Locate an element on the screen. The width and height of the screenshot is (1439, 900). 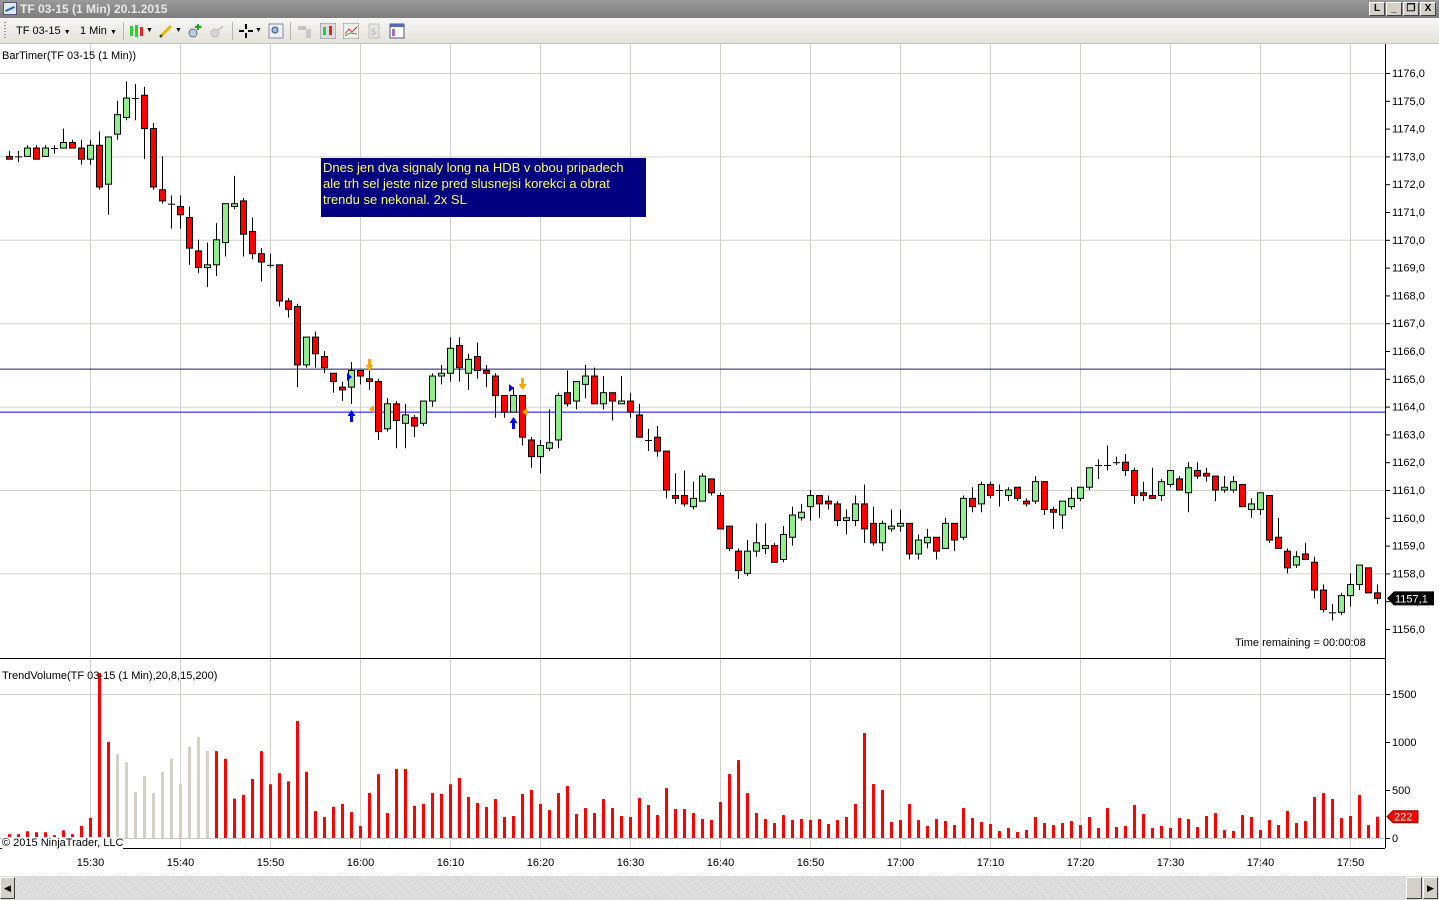
price-tick-label: 1163,0 is located at coordinates (1408, 435).